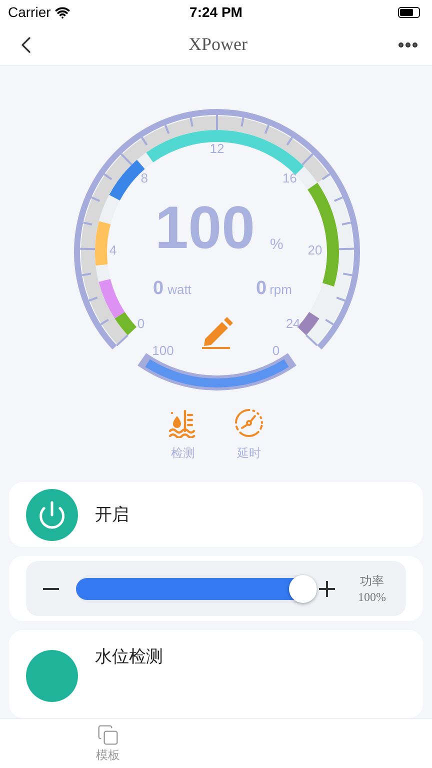 The image size is (432, 768). Describe the element at coordinates (249, 423) in the screenshot. I see `timer-icon` at that location.